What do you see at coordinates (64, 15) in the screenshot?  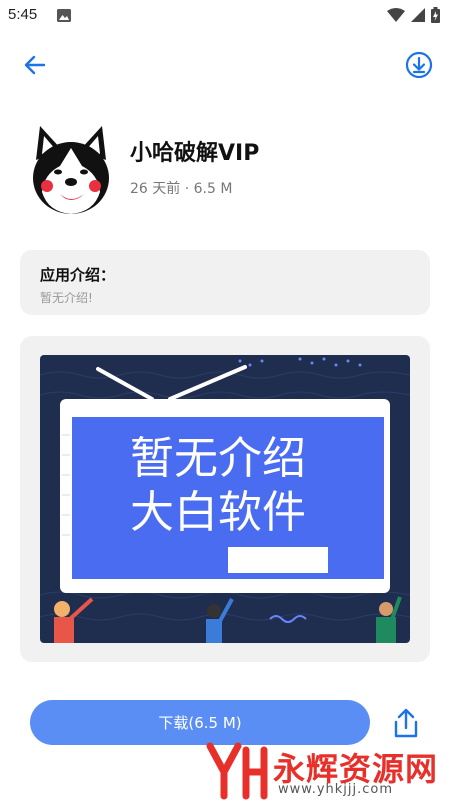 I see `gallery-notification-icon` at bounding box center [64, 15].